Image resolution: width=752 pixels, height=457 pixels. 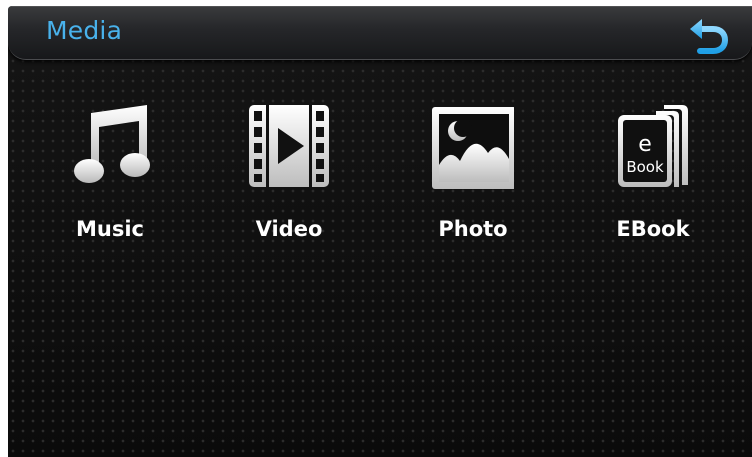 I want to click on tile-music: Music, so click(x=110, y=176).